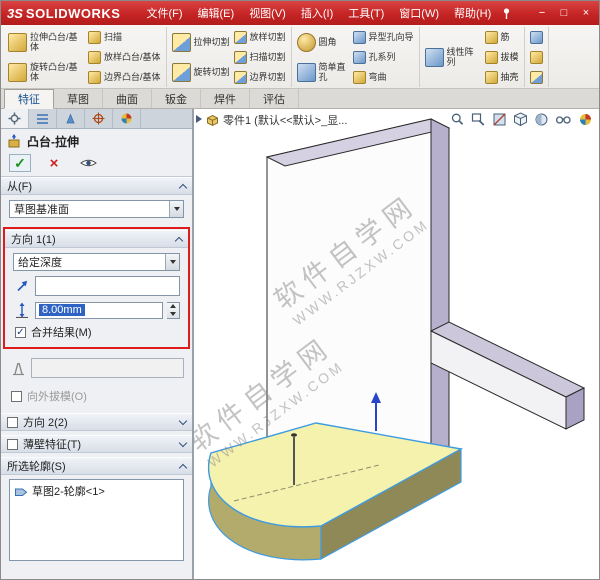  Describe the element at coordinates (71, 118) in the screenshot. I see `tab-display-manager` at that location.